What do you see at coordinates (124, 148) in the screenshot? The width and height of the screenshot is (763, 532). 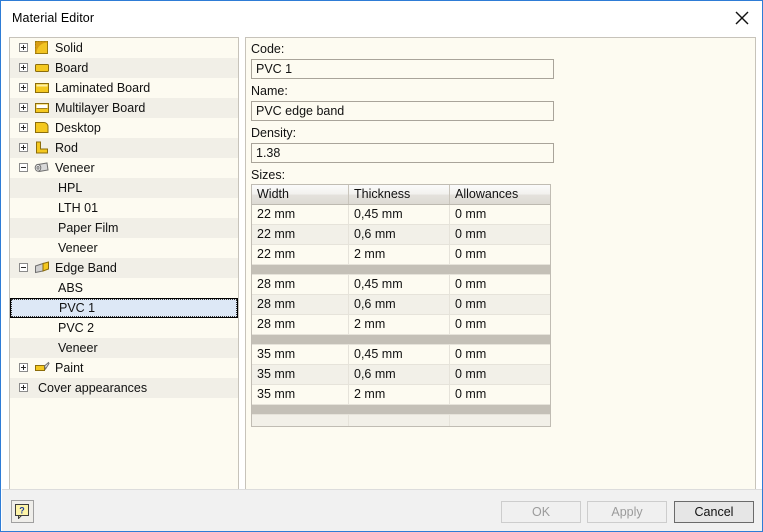 I see `tree-item-rod: Rod` at bounding box center [124, 148].